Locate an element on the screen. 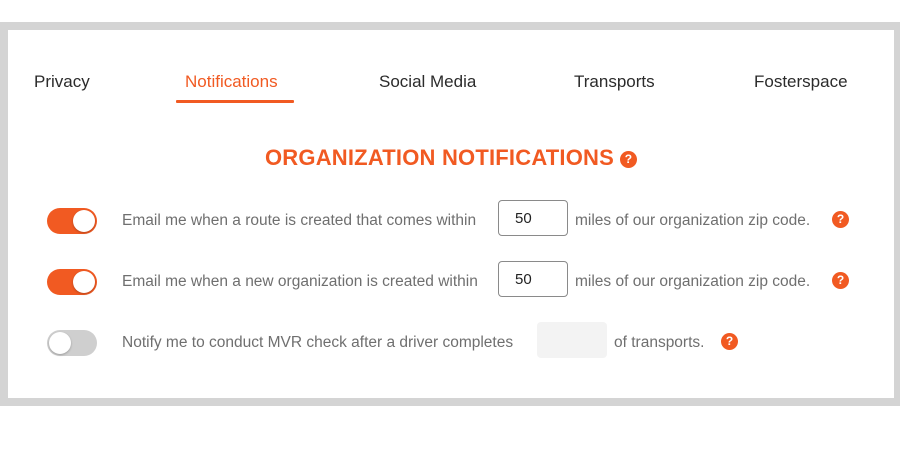 This screenshot has height=454, width=900. route-distance-input is located at coordinates (533, 218).